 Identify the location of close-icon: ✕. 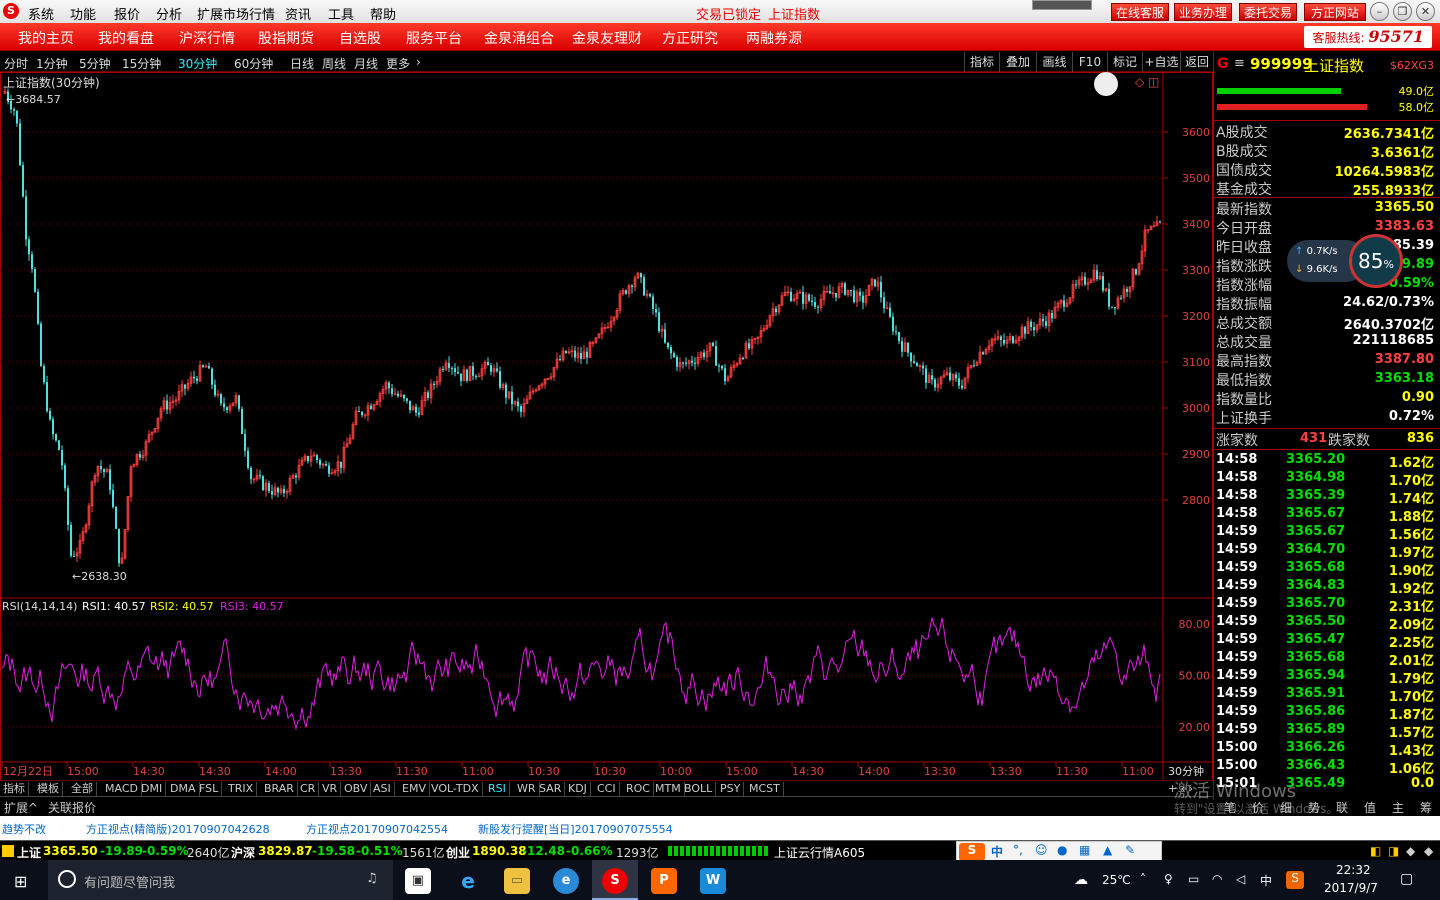
(1425, 11).